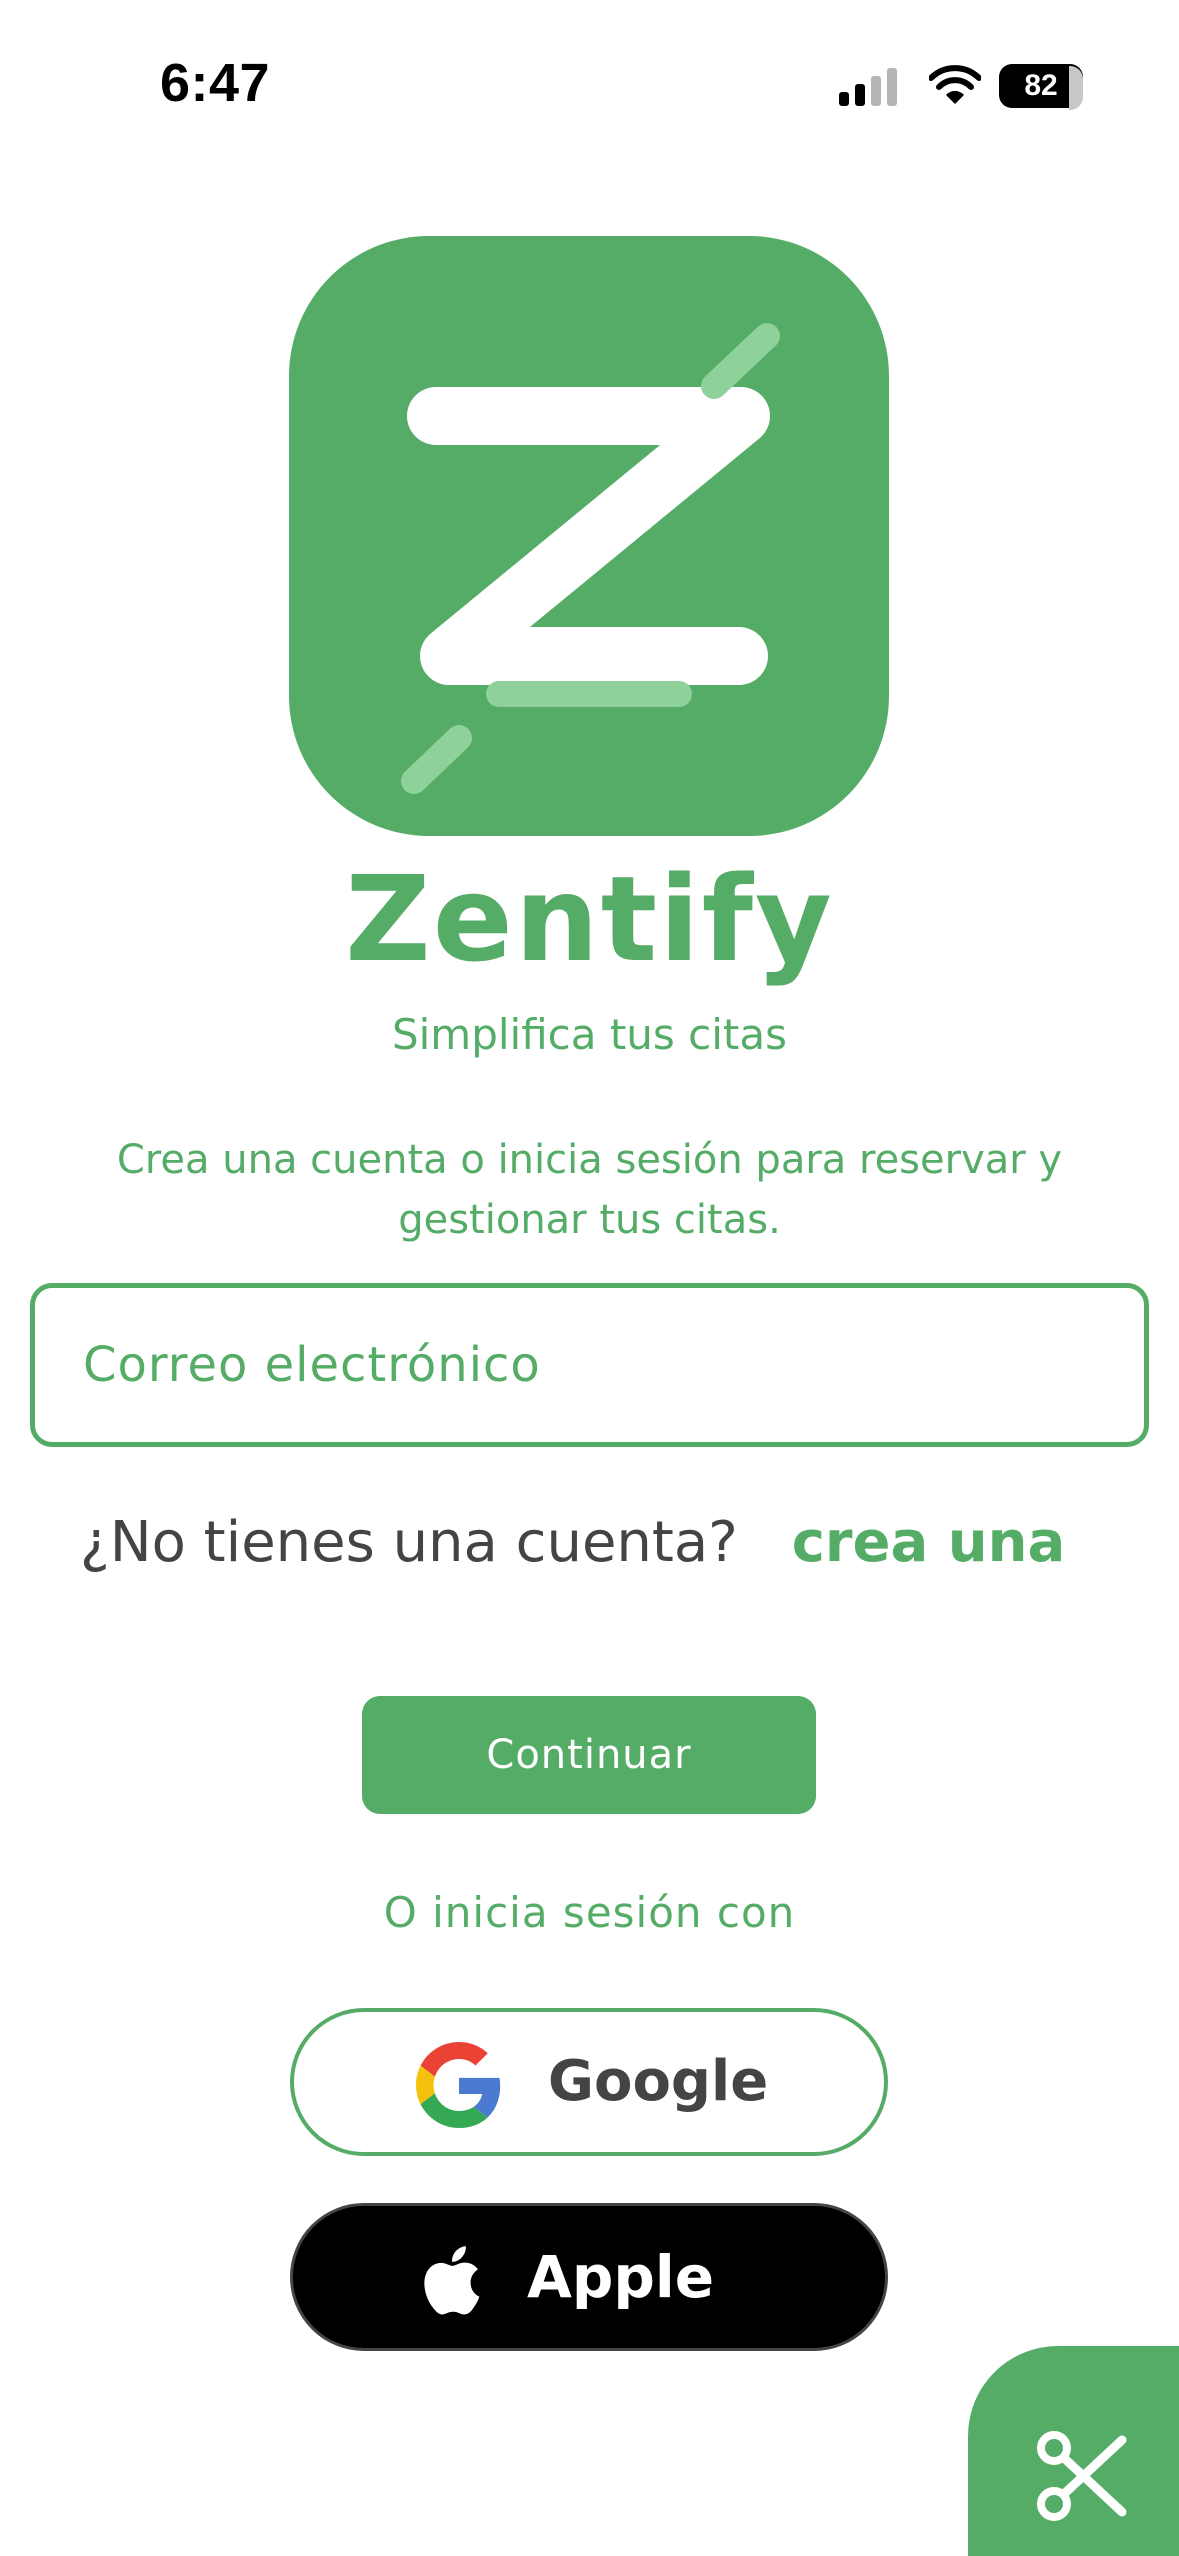 The image size is (1179, 2556). What do you see at coordinates (452, 2280) in the screenshot?
I see `apple-icon` at bounding box center [452, 2280].